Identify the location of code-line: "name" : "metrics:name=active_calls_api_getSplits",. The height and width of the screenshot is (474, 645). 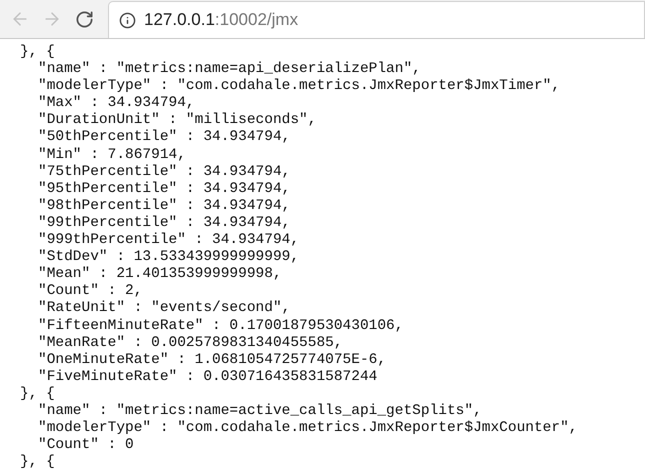
(260, 411).